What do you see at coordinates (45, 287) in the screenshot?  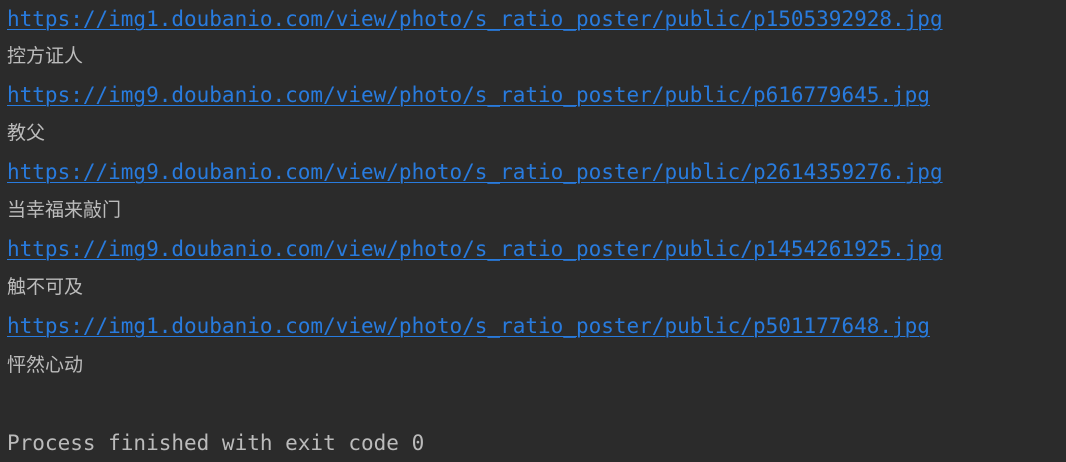 I see `movie-title: 触不可及` at bounding box center [45, 287].